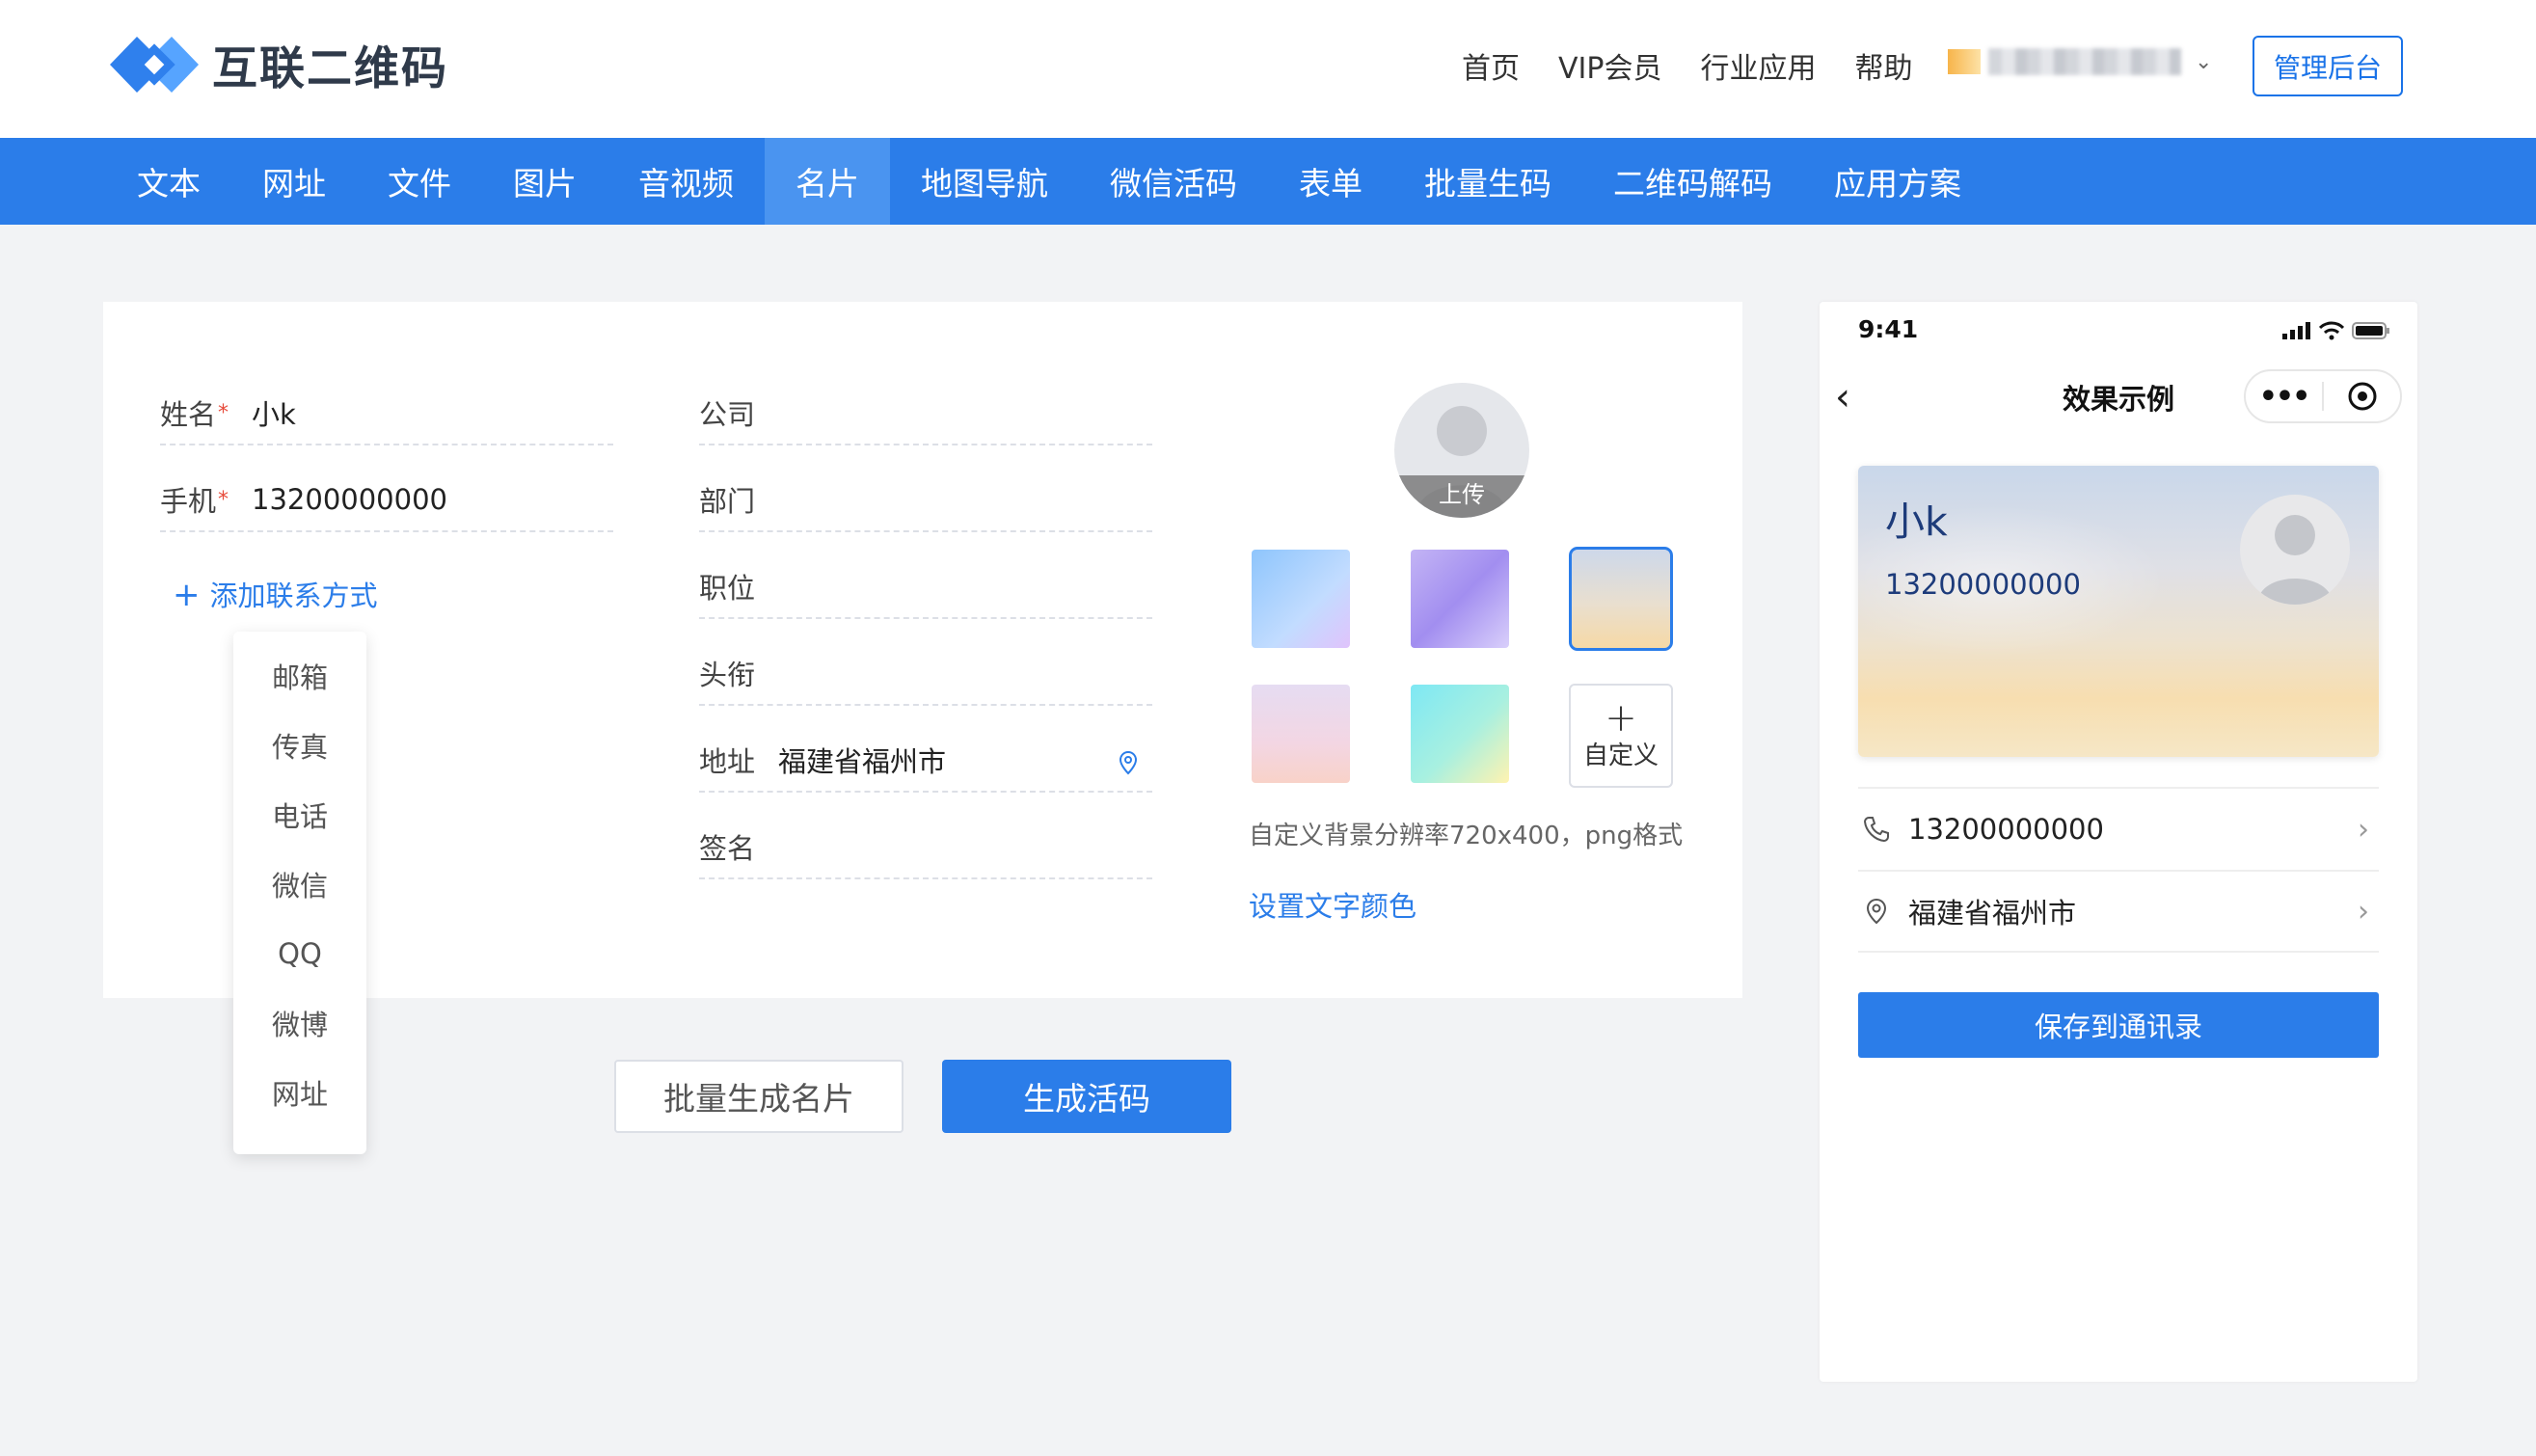 The width and height of the screenshot is (2536, 1456). I want to click on brand-name: 互联二维码, so click(330, 68).